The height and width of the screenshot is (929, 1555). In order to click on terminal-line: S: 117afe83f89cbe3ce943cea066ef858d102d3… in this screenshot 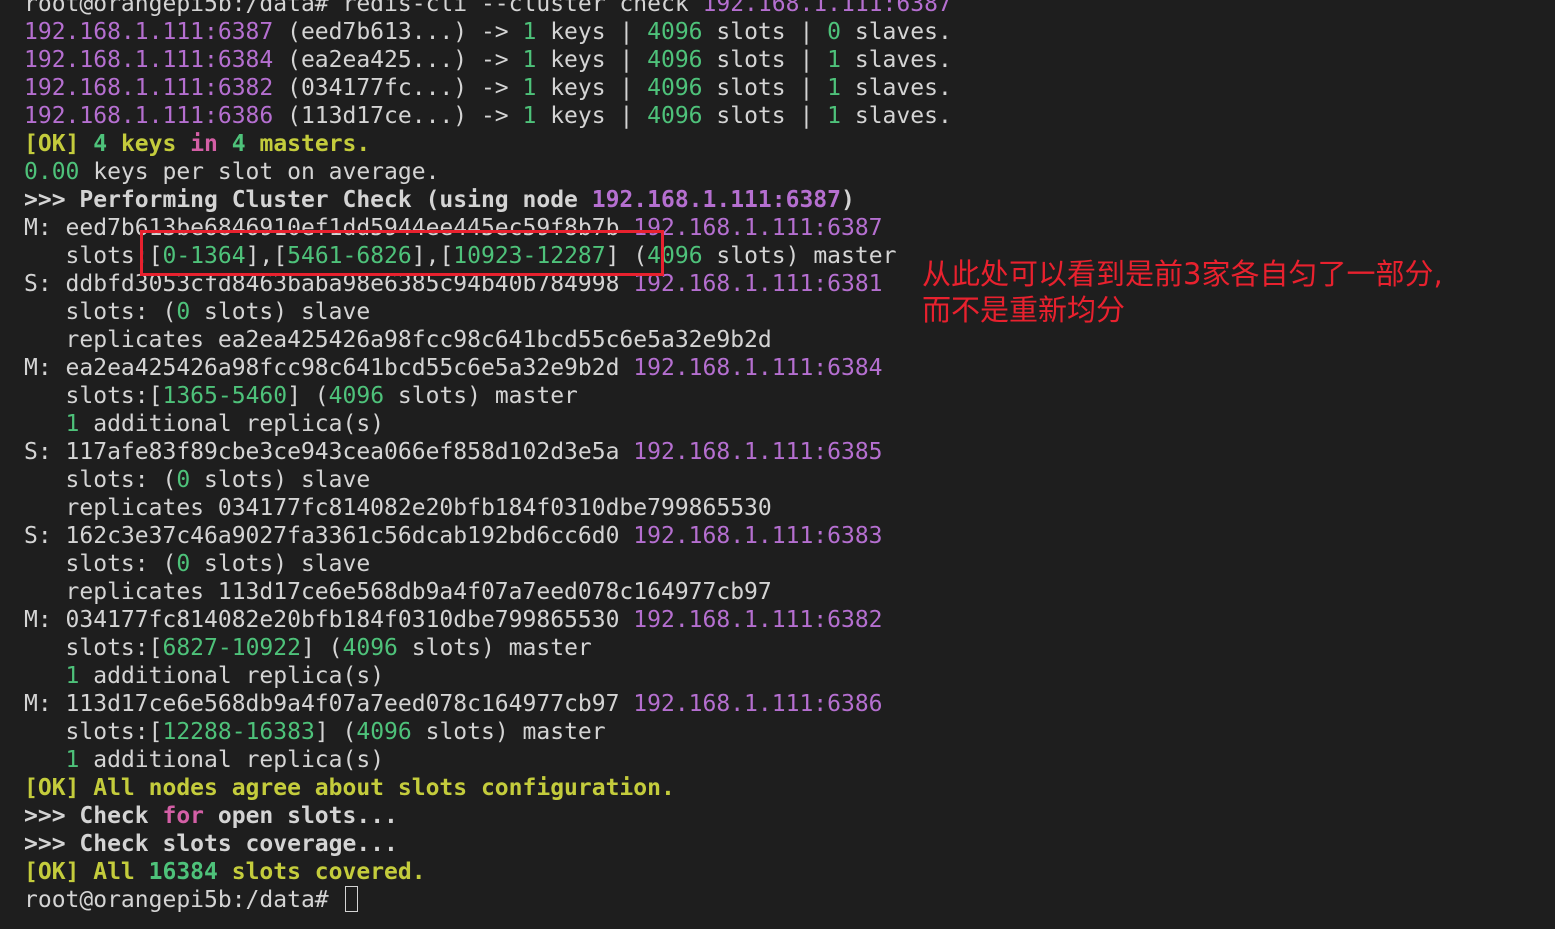, I will do `click(488, 452)`.